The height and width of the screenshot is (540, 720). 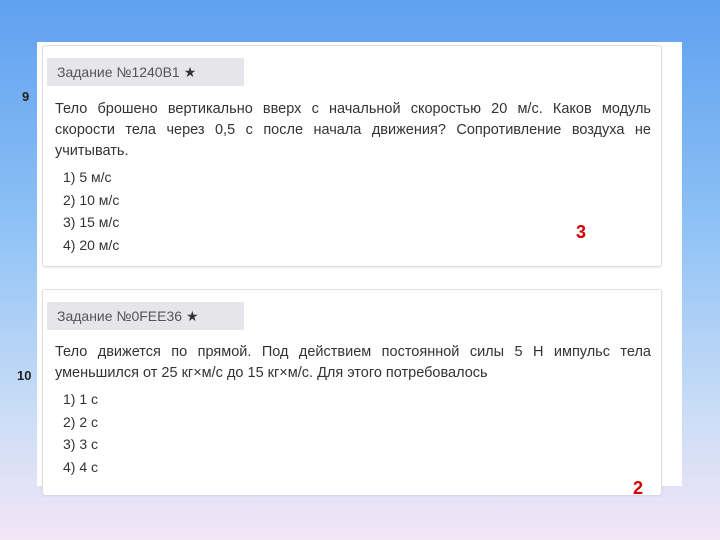 I want to click on task-header-2: Задание №0FEE36 ★, so click(x=145, y=316).